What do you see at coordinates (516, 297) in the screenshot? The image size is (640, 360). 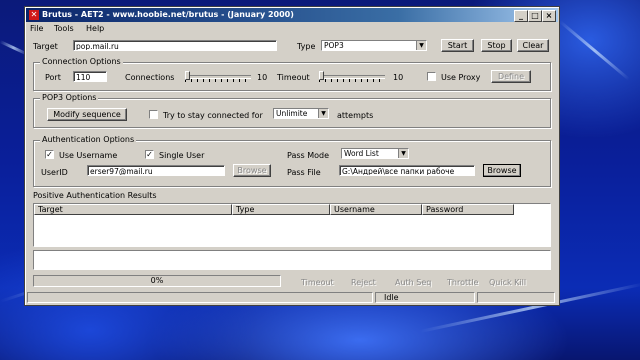 I see `status-panel-right` at bounding box center [516, 297].